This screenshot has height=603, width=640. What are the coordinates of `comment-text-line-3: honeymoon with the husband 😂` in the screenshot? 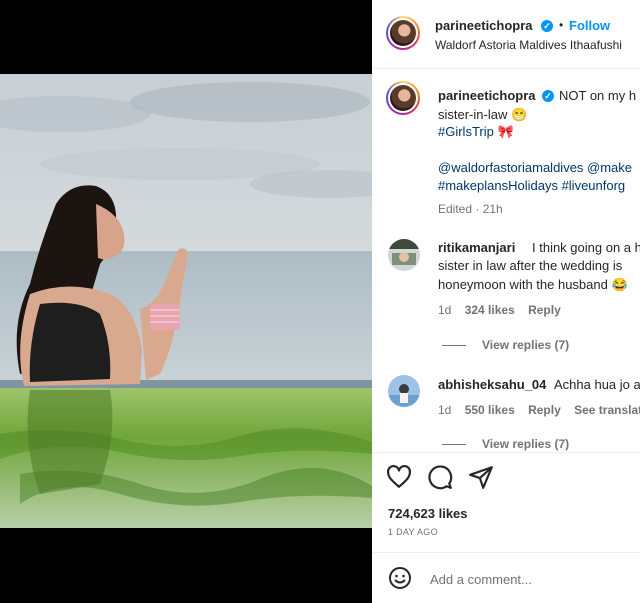 It's located at (533, 284).